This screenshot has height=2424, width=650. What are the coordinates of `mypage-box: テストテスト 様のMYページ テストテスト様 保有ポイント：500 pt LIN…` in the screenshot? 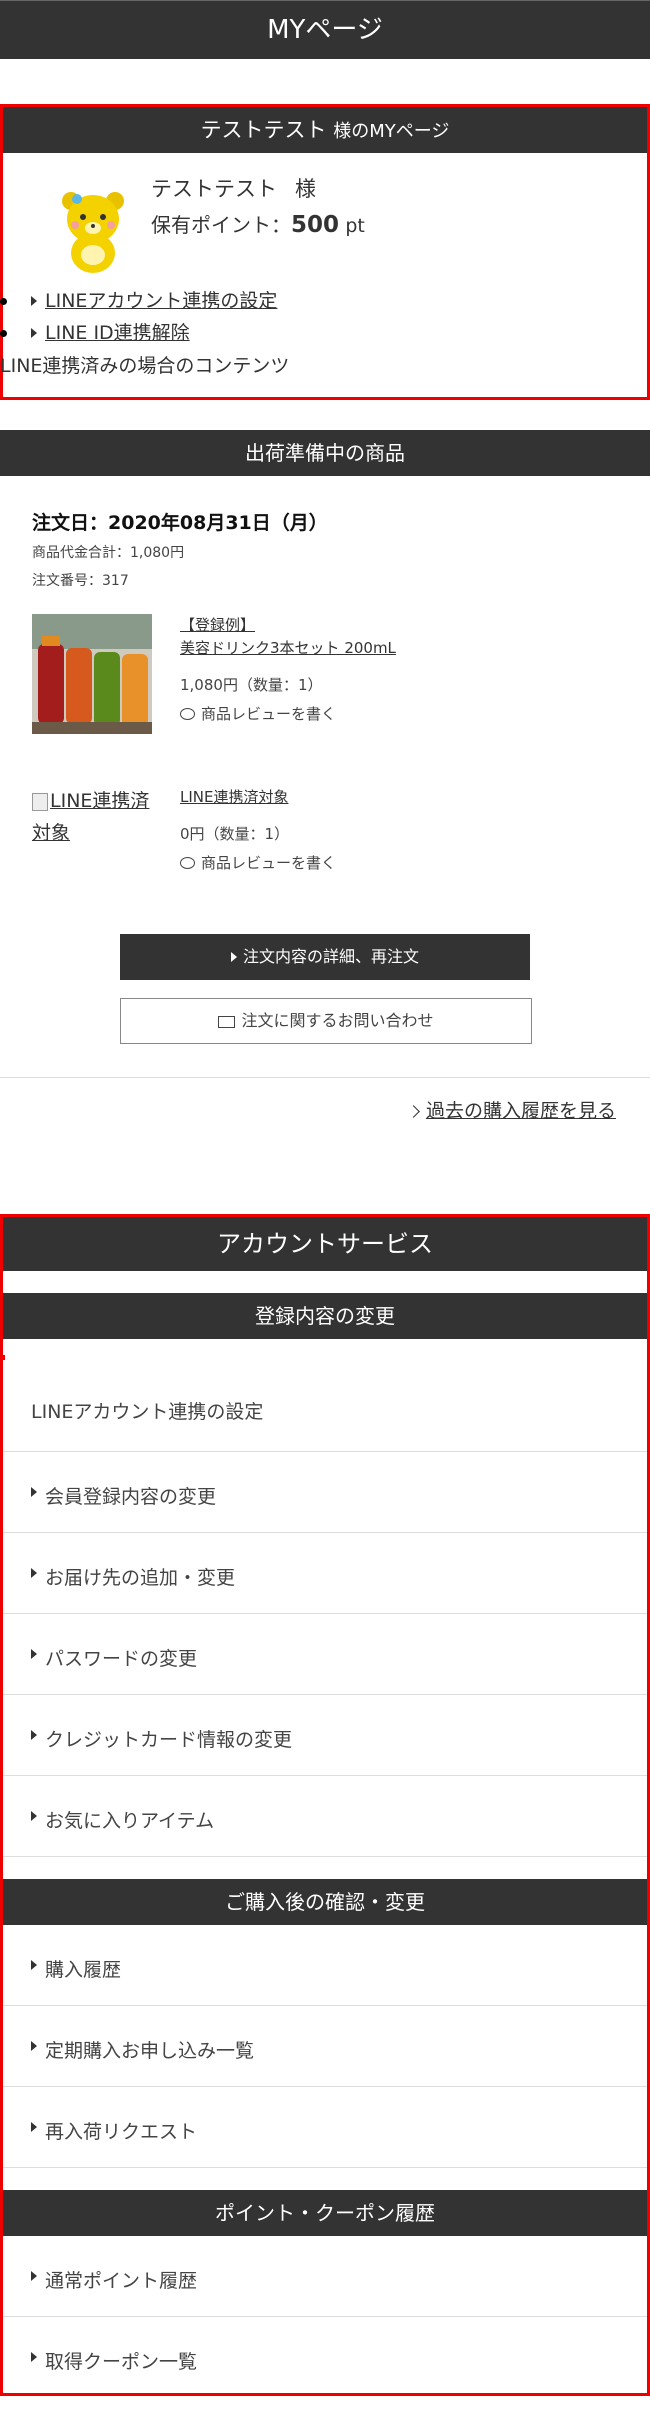 It's located at (325, 252).